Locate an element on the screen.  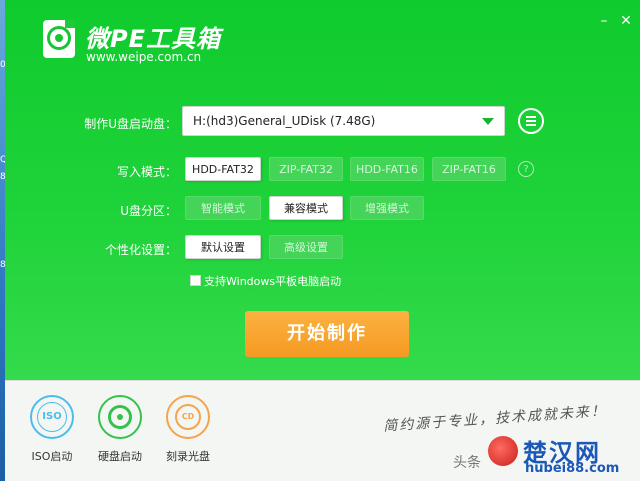
close-button: ✕ is located at coordinates (626, 21).